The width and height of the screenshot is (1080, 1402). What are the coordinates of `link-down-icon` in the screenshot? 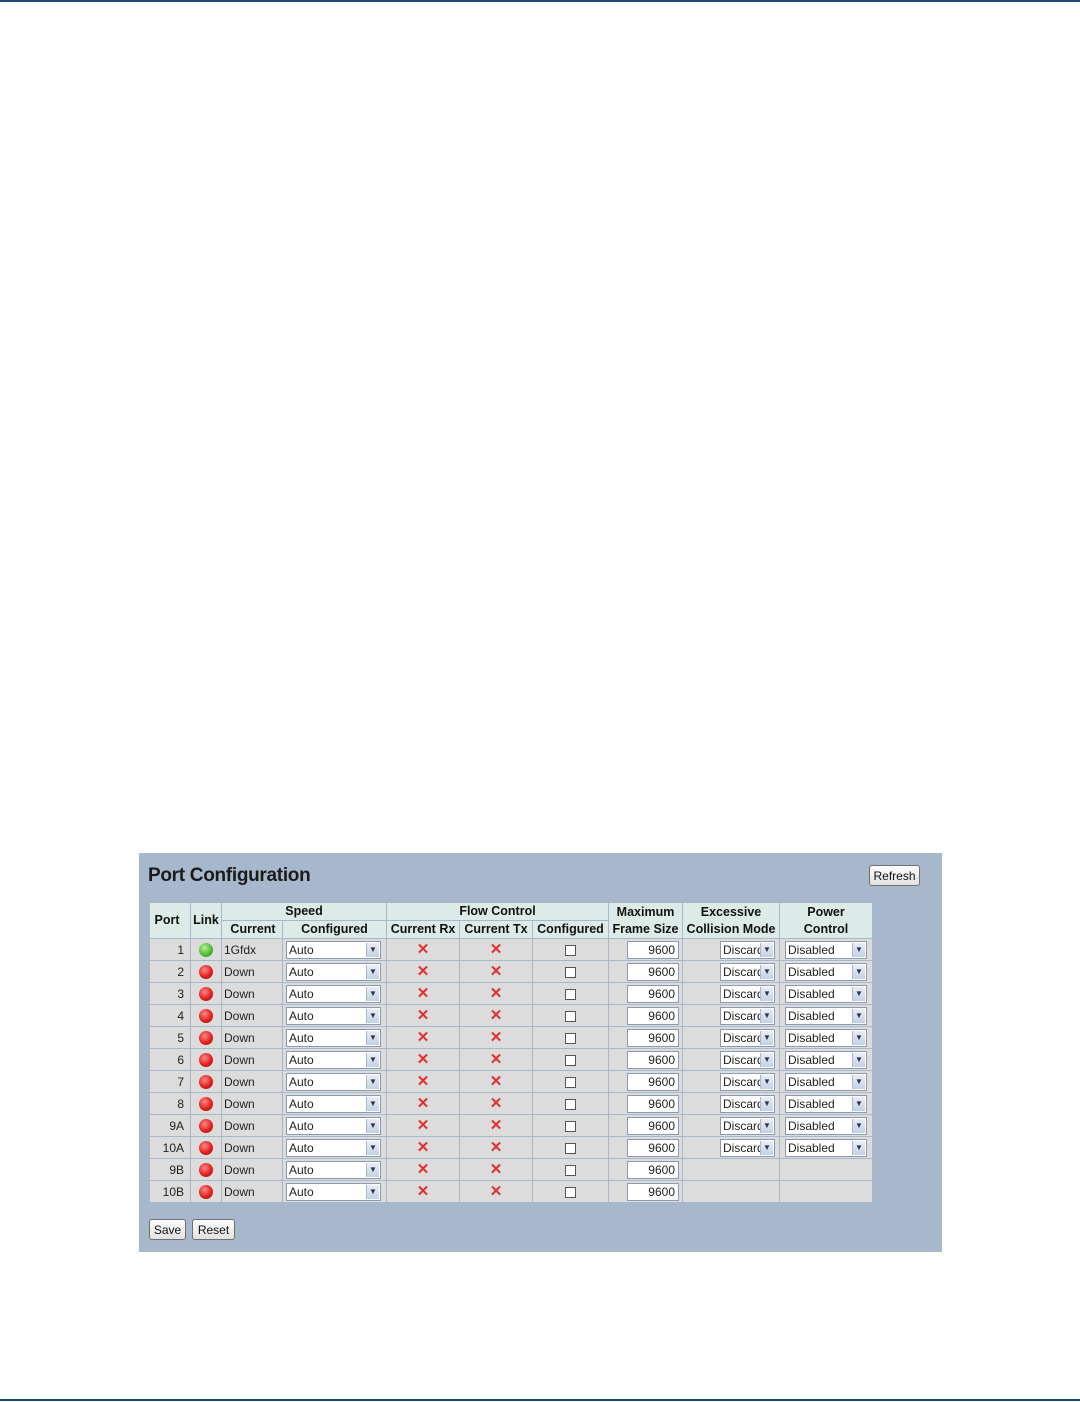 It's located at (206, 1015).